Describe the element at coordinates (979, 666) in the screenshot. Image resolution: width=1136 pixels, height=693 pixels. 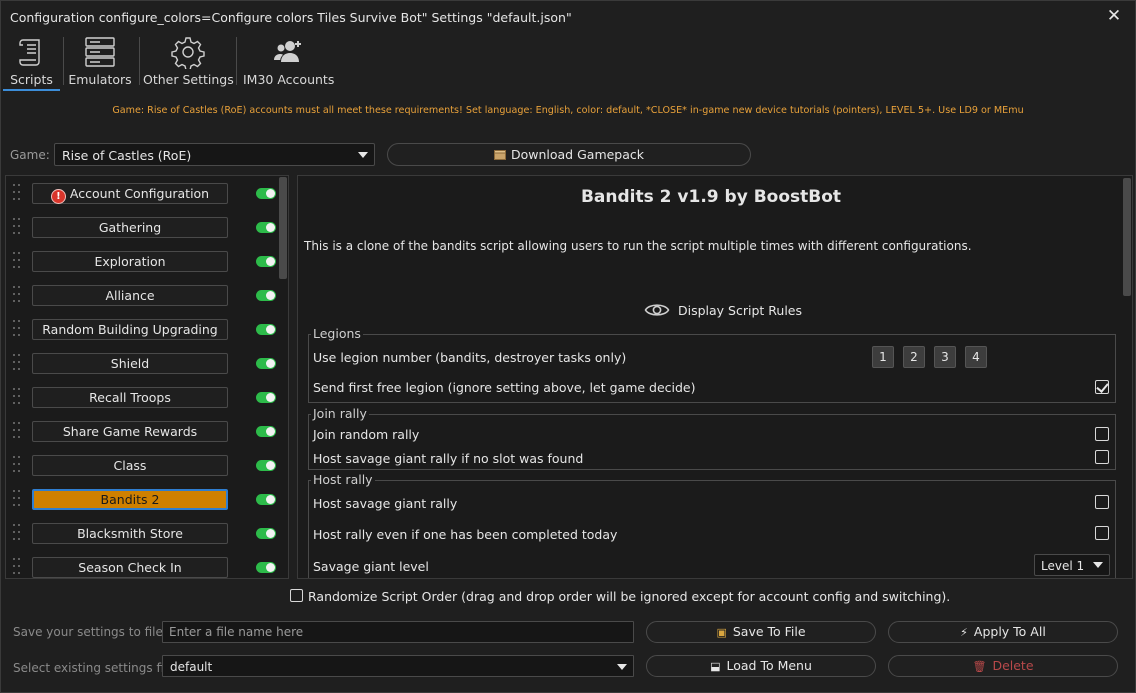
I see `trash-icon: 🗑` at that location.